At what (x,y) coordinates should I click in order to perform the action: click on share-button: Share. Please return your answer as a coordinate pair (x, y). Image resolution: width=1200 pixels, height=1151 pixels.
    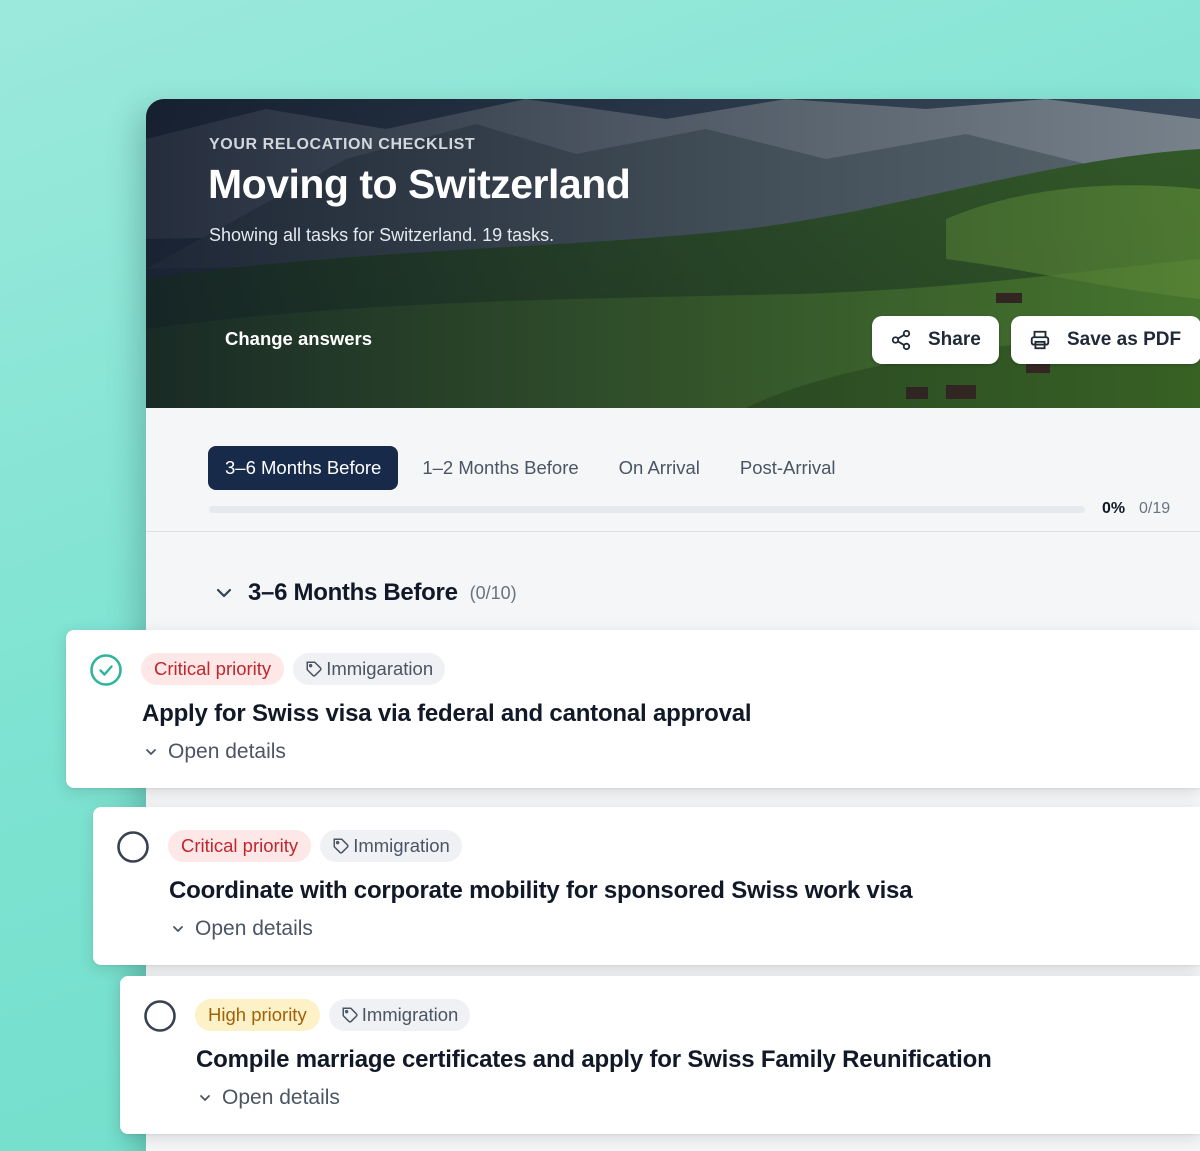
    Looking at the image, I should click on (935, 340).